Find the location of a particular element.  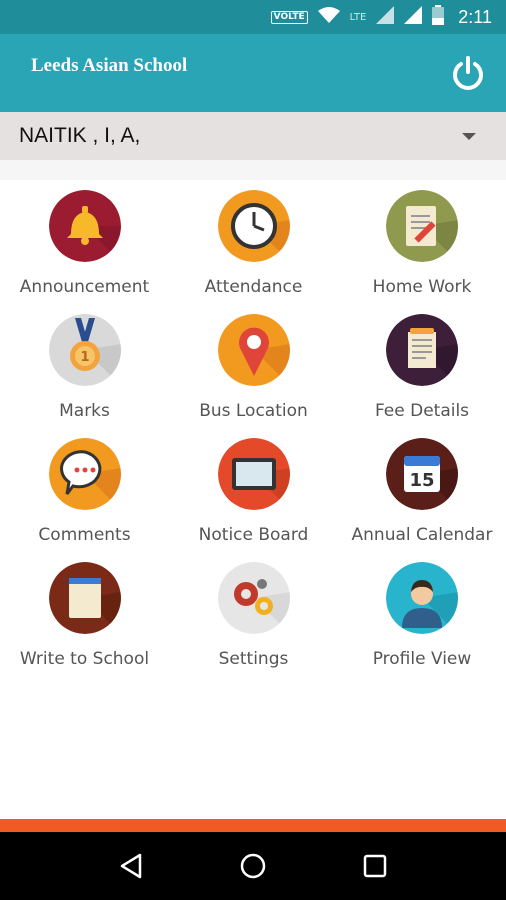

menu-item-fee-details: Fee Details is located at coordinates (422, 367).